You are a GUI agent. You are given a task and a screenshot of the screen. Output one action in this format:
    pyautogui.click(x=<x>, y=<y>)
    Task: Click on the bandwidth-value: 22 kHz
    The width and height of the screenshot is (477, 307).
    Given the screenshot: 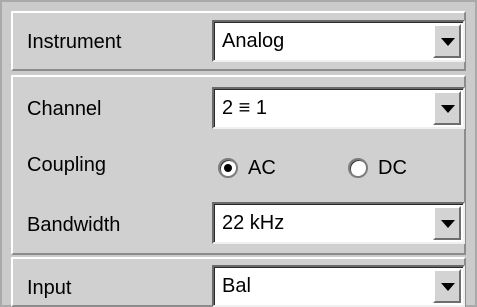 What is the action you would take?
    pyautogui.click(x=253, y=223)
    